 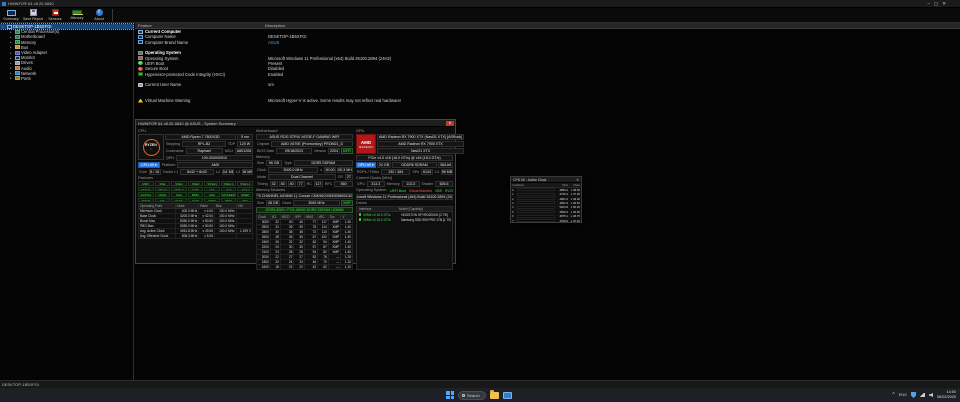 What do you see at coordinates (507, 395) in the screenshot?
I see `hwinfo-taskbar-icon` at bounding box center [507, 395].